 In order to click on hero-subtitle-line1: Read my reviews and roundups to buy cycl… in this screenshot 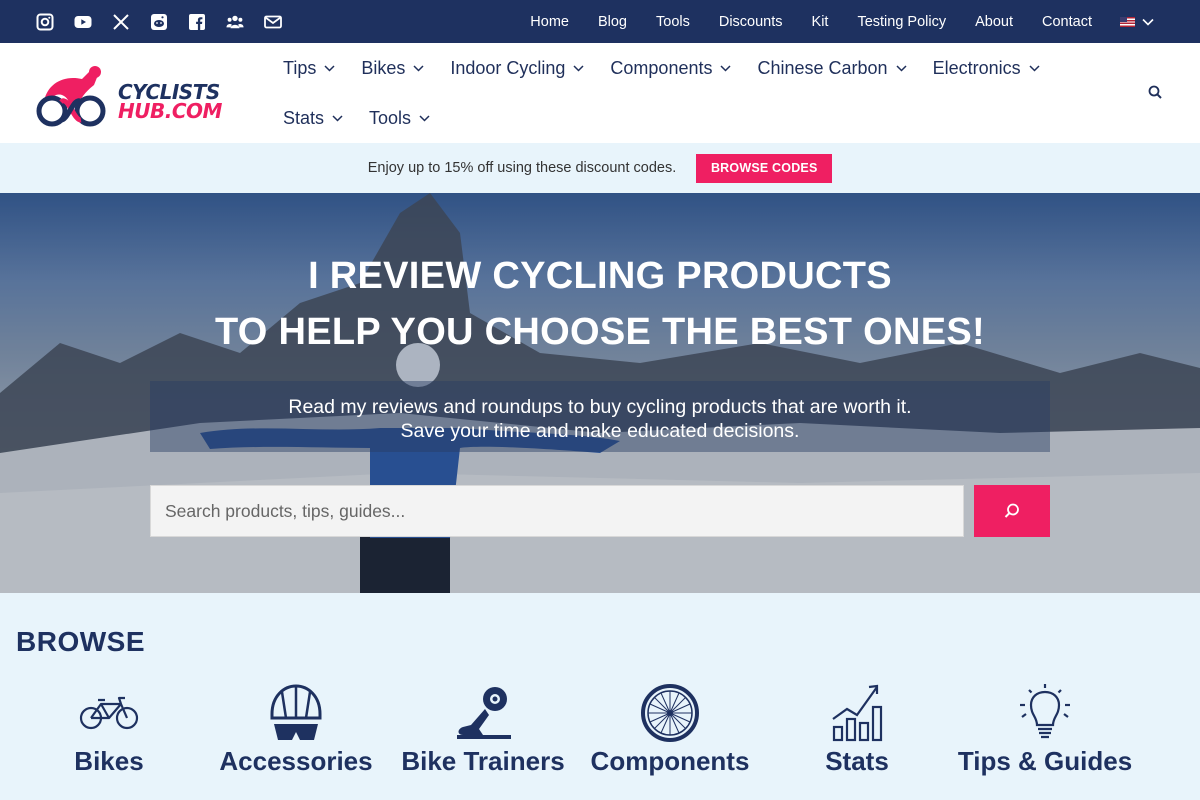, I will do `click(600, 407)`.